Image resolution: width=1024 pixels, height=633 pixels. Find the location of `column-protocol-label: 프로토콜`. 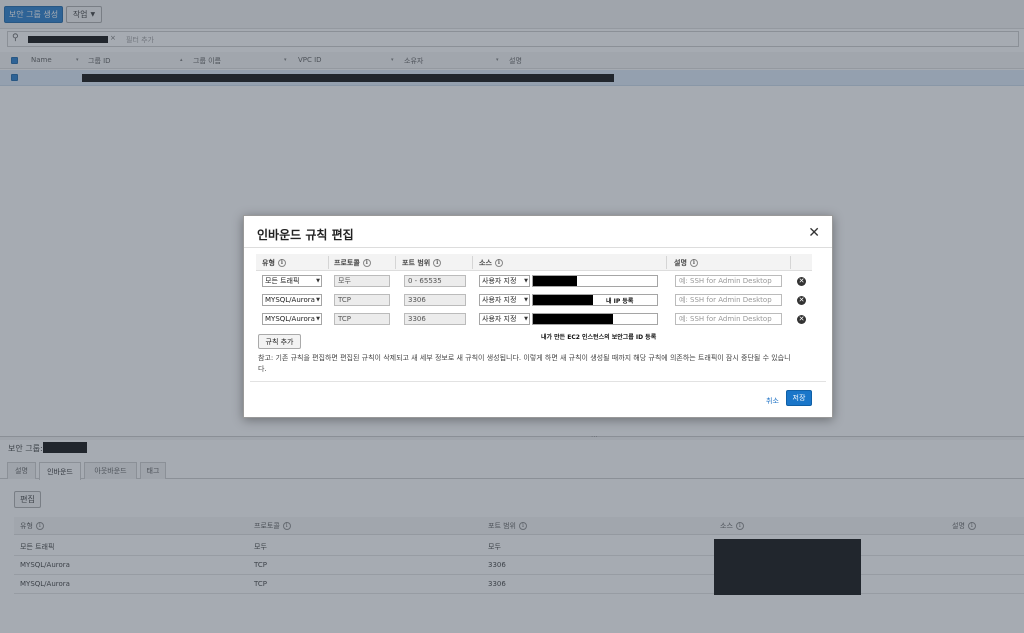

column-protocol-label: 프로토콜 is located at coordinates (347, 263).